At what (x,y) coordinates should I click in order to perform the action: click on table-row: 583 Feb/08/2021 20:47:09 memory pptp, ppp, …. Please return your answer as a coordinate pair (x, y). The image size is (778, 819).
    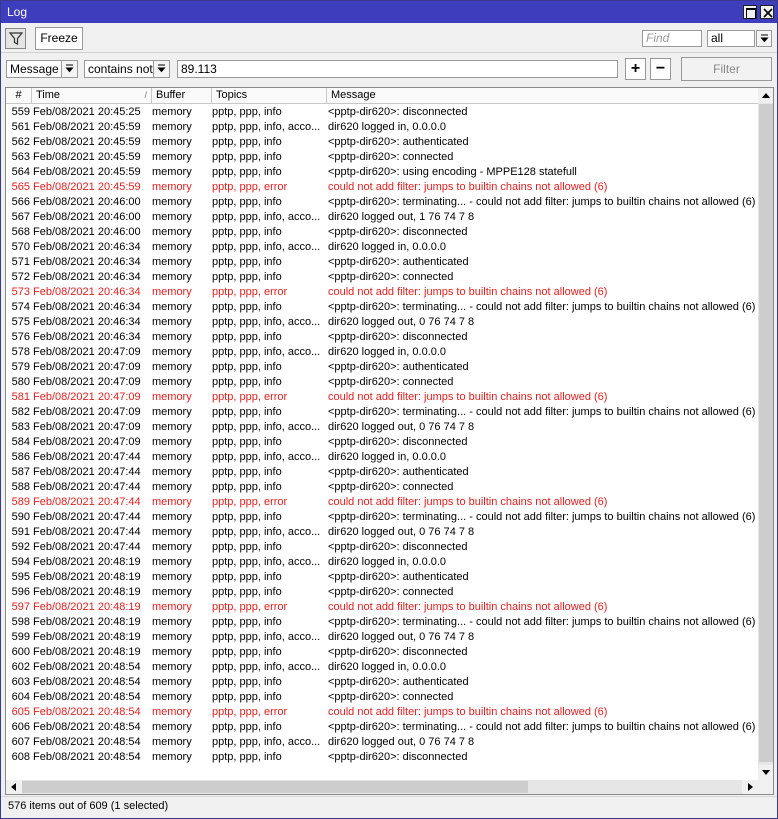
    Looking at the image, I should click on (382, 427).